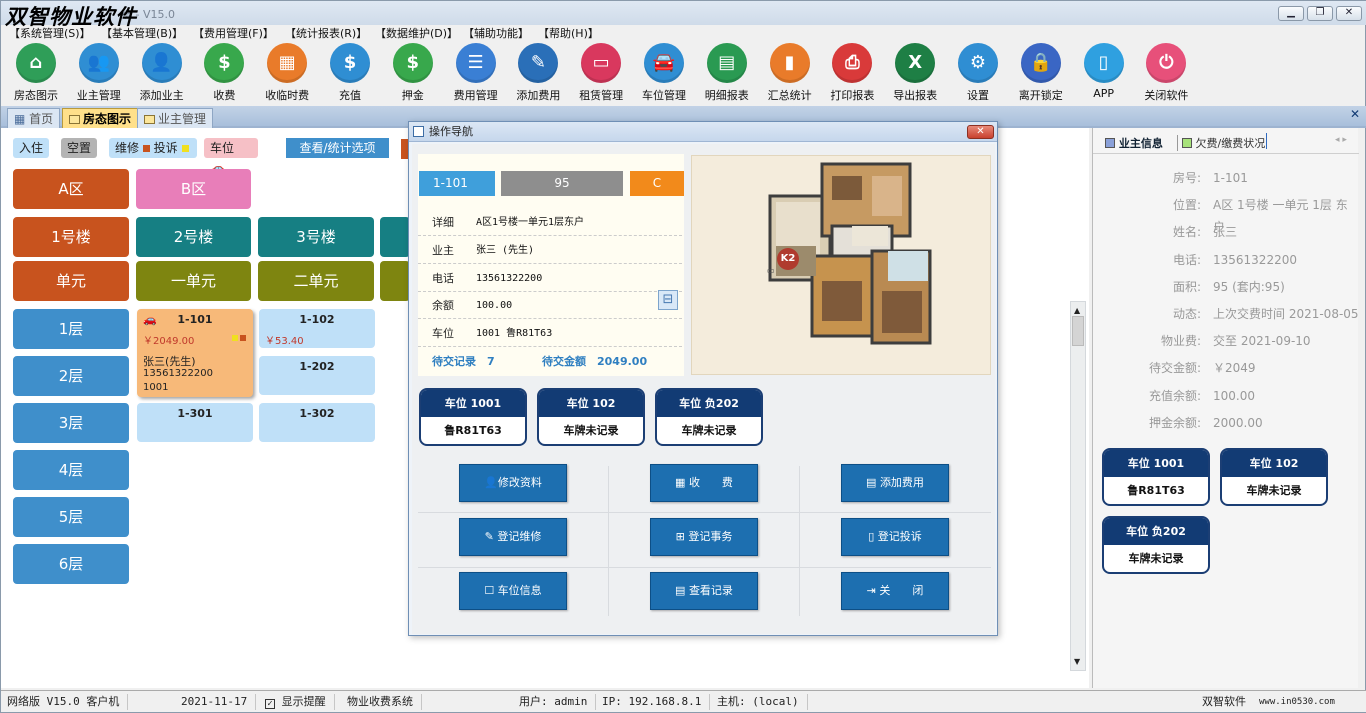 Image resolution: width=1366 pixels, height=713 pixels. I want to click on register-complaint-button: ▯ 登记投诉, so click(895, 537).